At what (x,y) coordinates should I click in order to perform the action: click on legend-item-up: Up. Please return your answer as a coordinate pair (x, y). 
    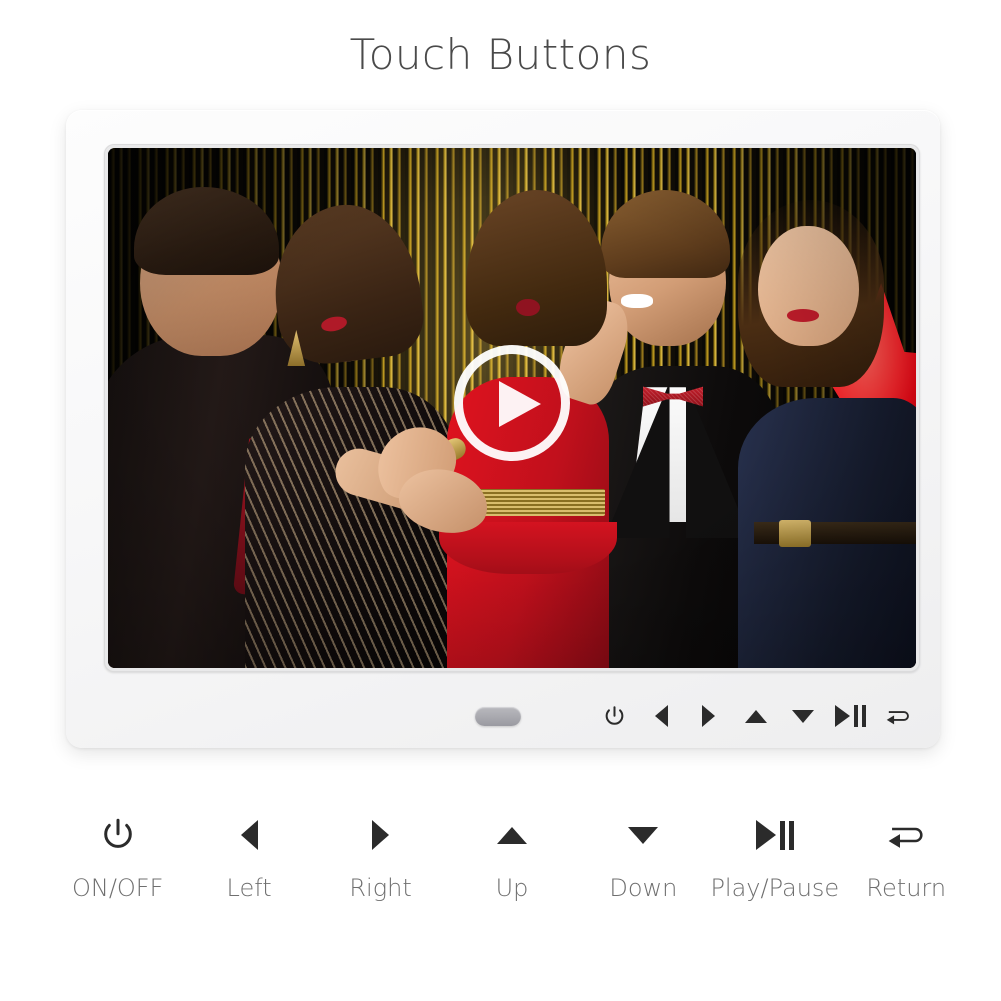
    Looking at the image, I should click on (511, 857).